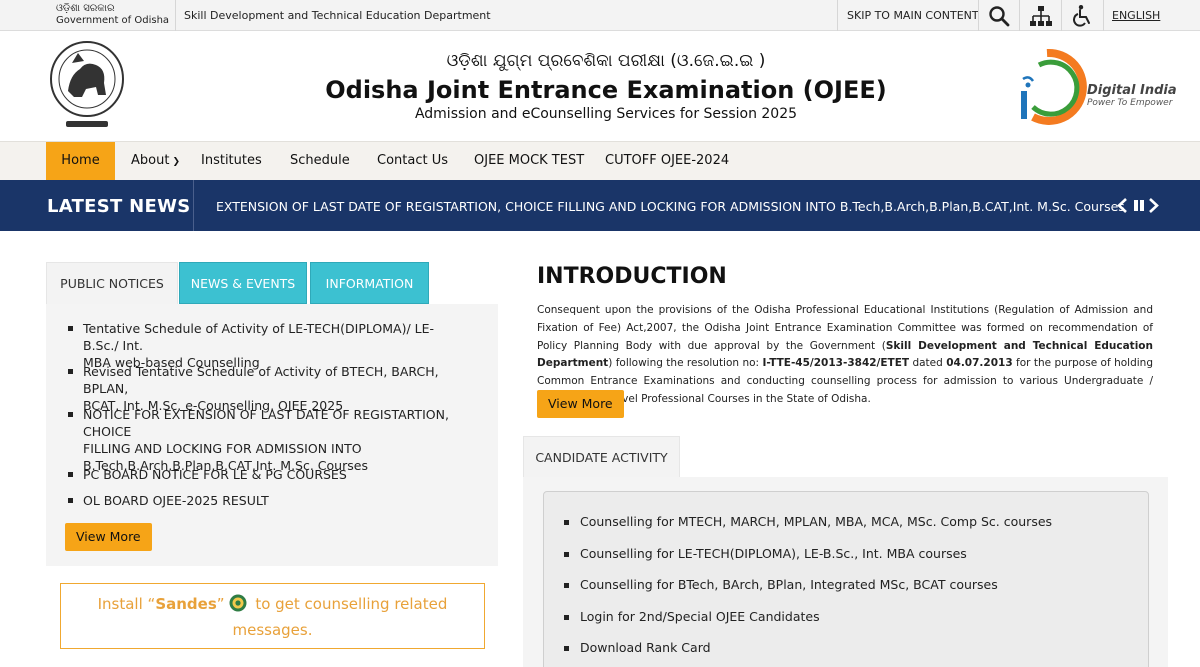 The height and width of the screenshot is (667, 1200). Describe the element at coordinates (150, 160) in the screenshot. I see `nav-item-label: About` at that location.